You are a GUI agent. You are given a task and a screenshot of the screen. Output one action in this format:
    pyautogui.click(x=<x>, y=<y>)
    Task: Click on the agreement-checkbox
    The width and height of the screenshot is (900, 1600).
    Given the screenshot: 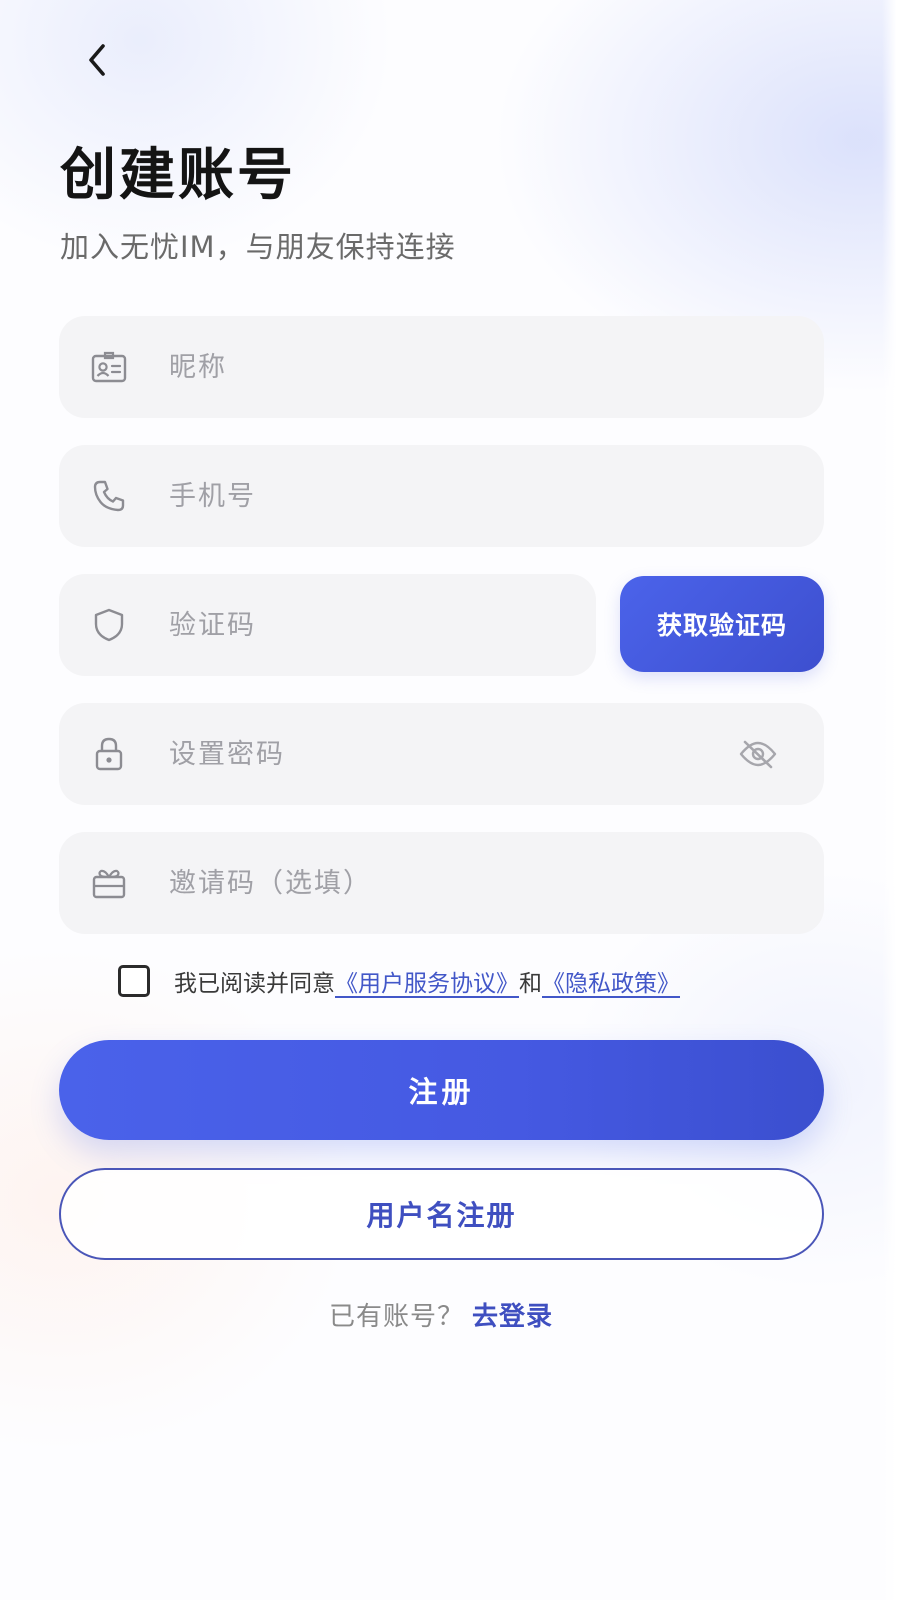 What is the action you would take?
    pyautogui.click(x=134, y=981)
    